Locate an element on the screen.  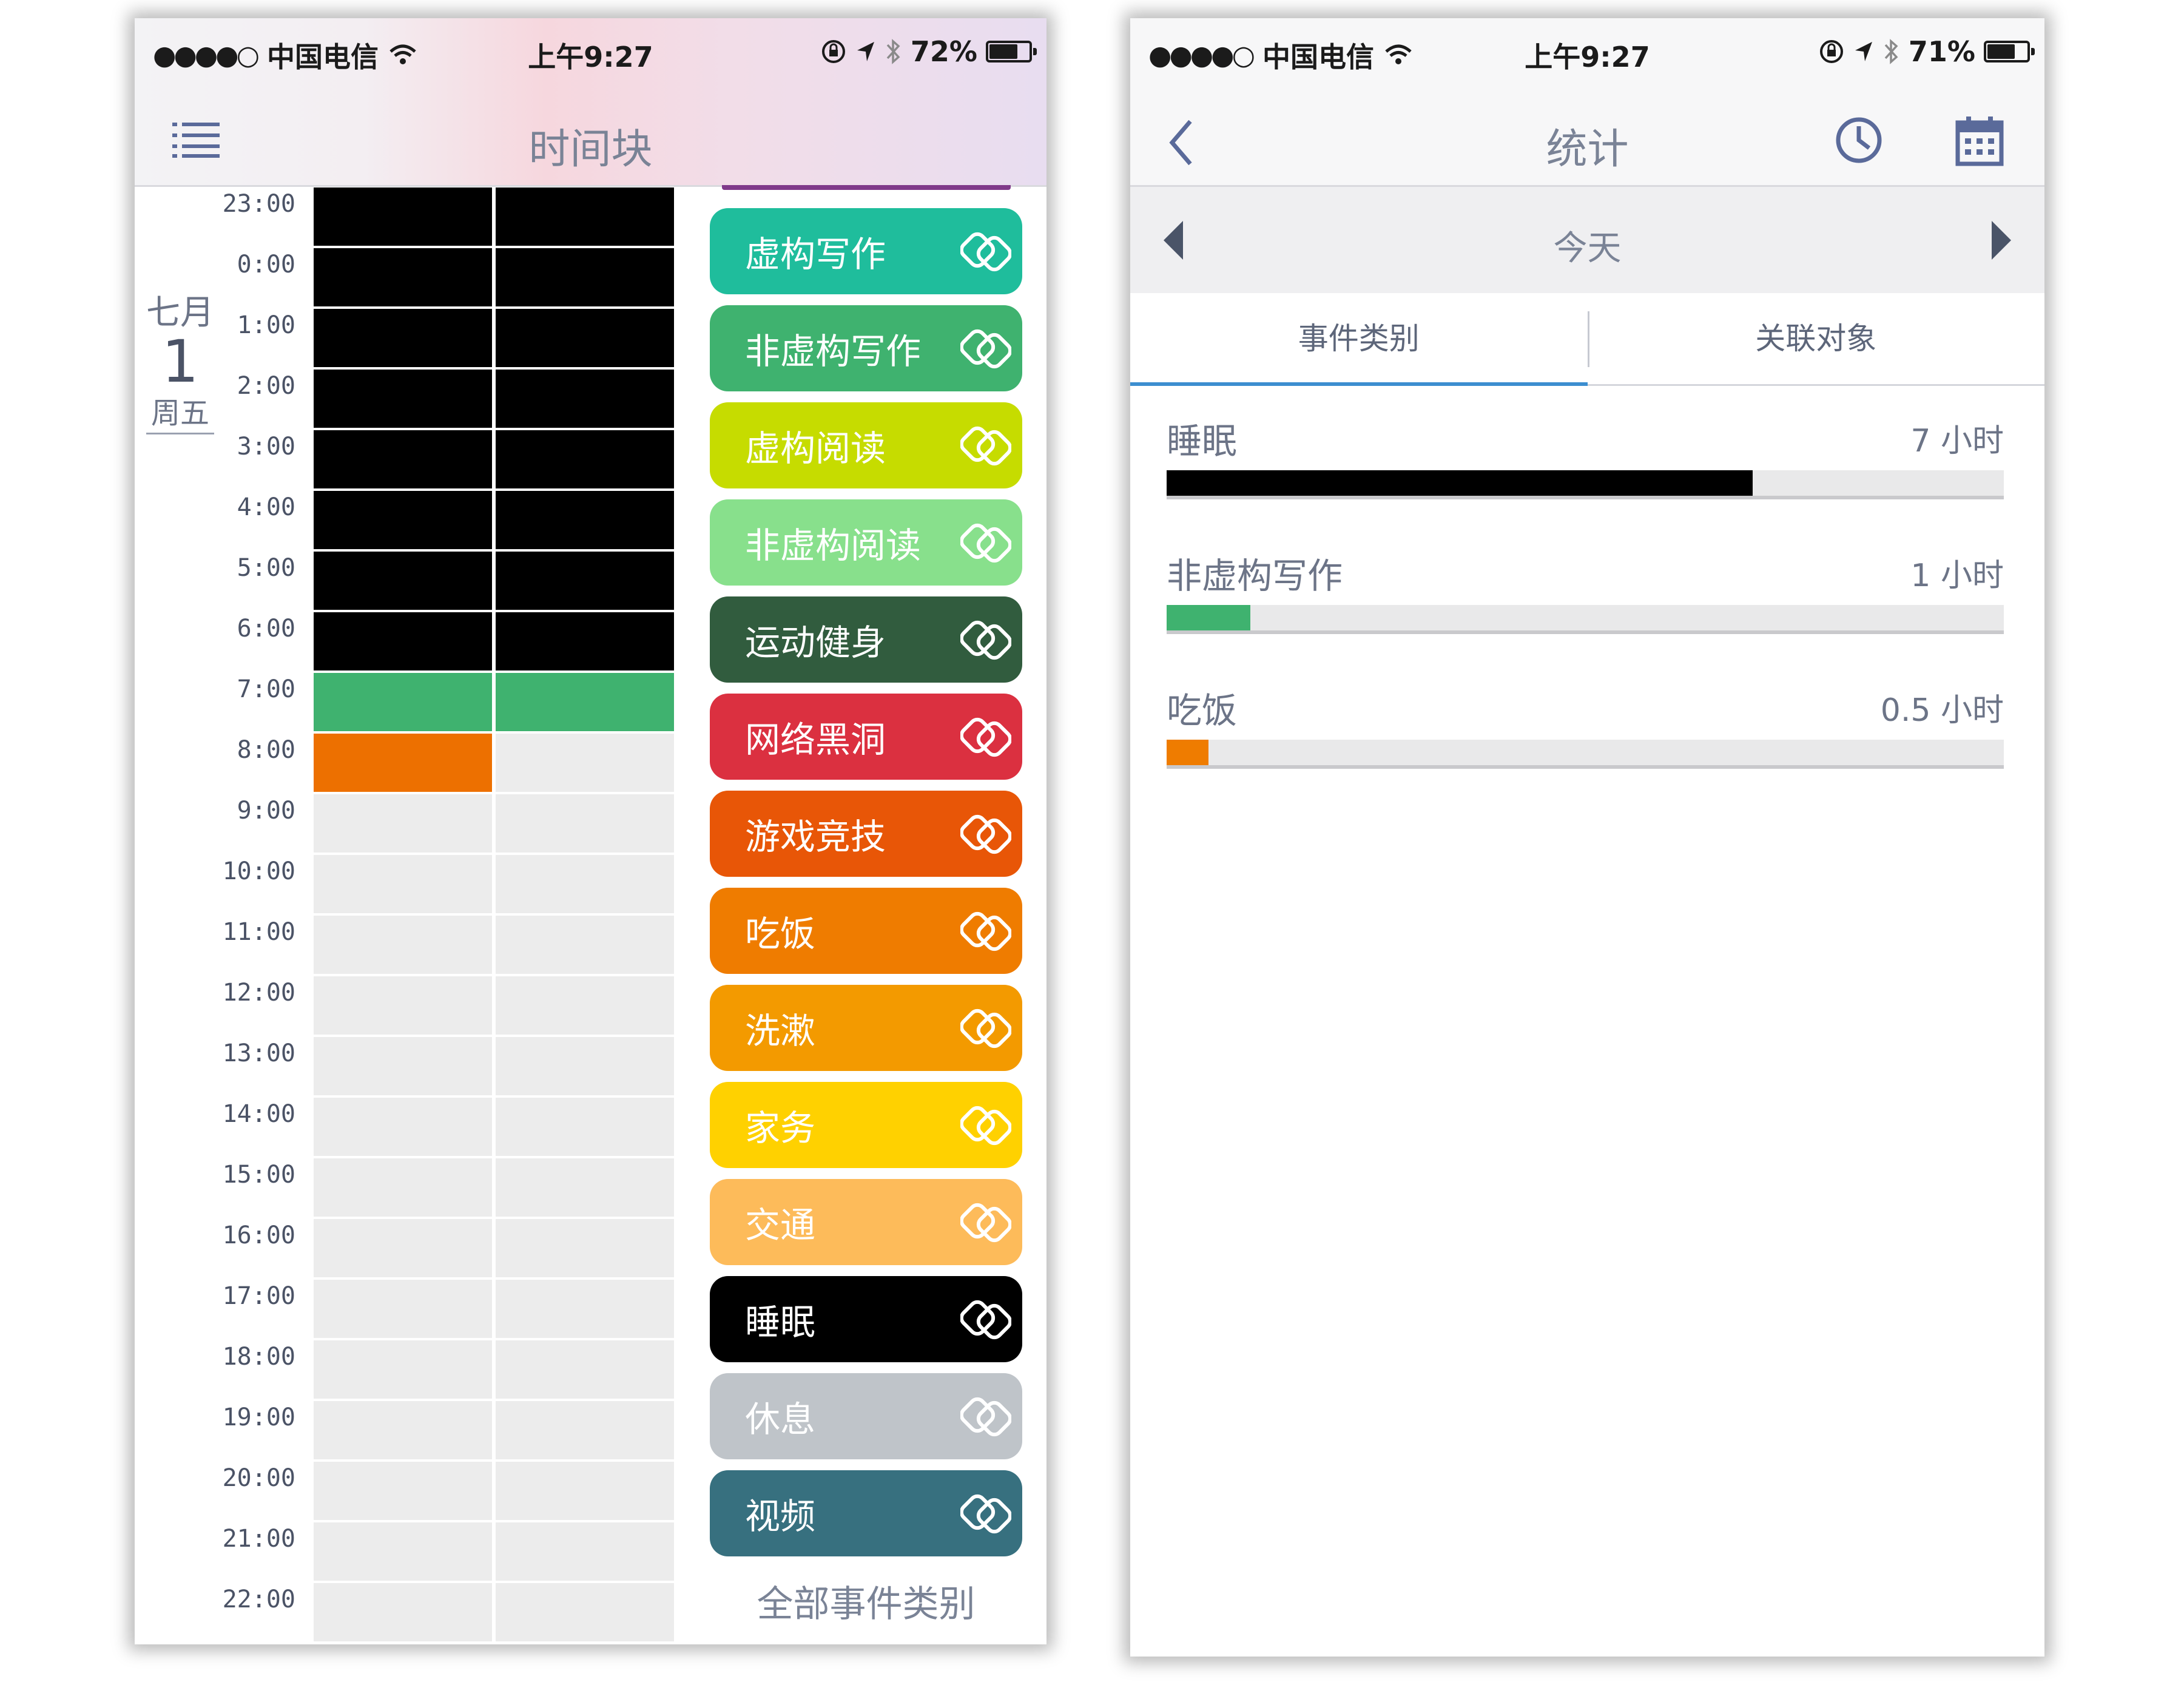
hour-label: 15:00 is located at coordinates (258, 1175).